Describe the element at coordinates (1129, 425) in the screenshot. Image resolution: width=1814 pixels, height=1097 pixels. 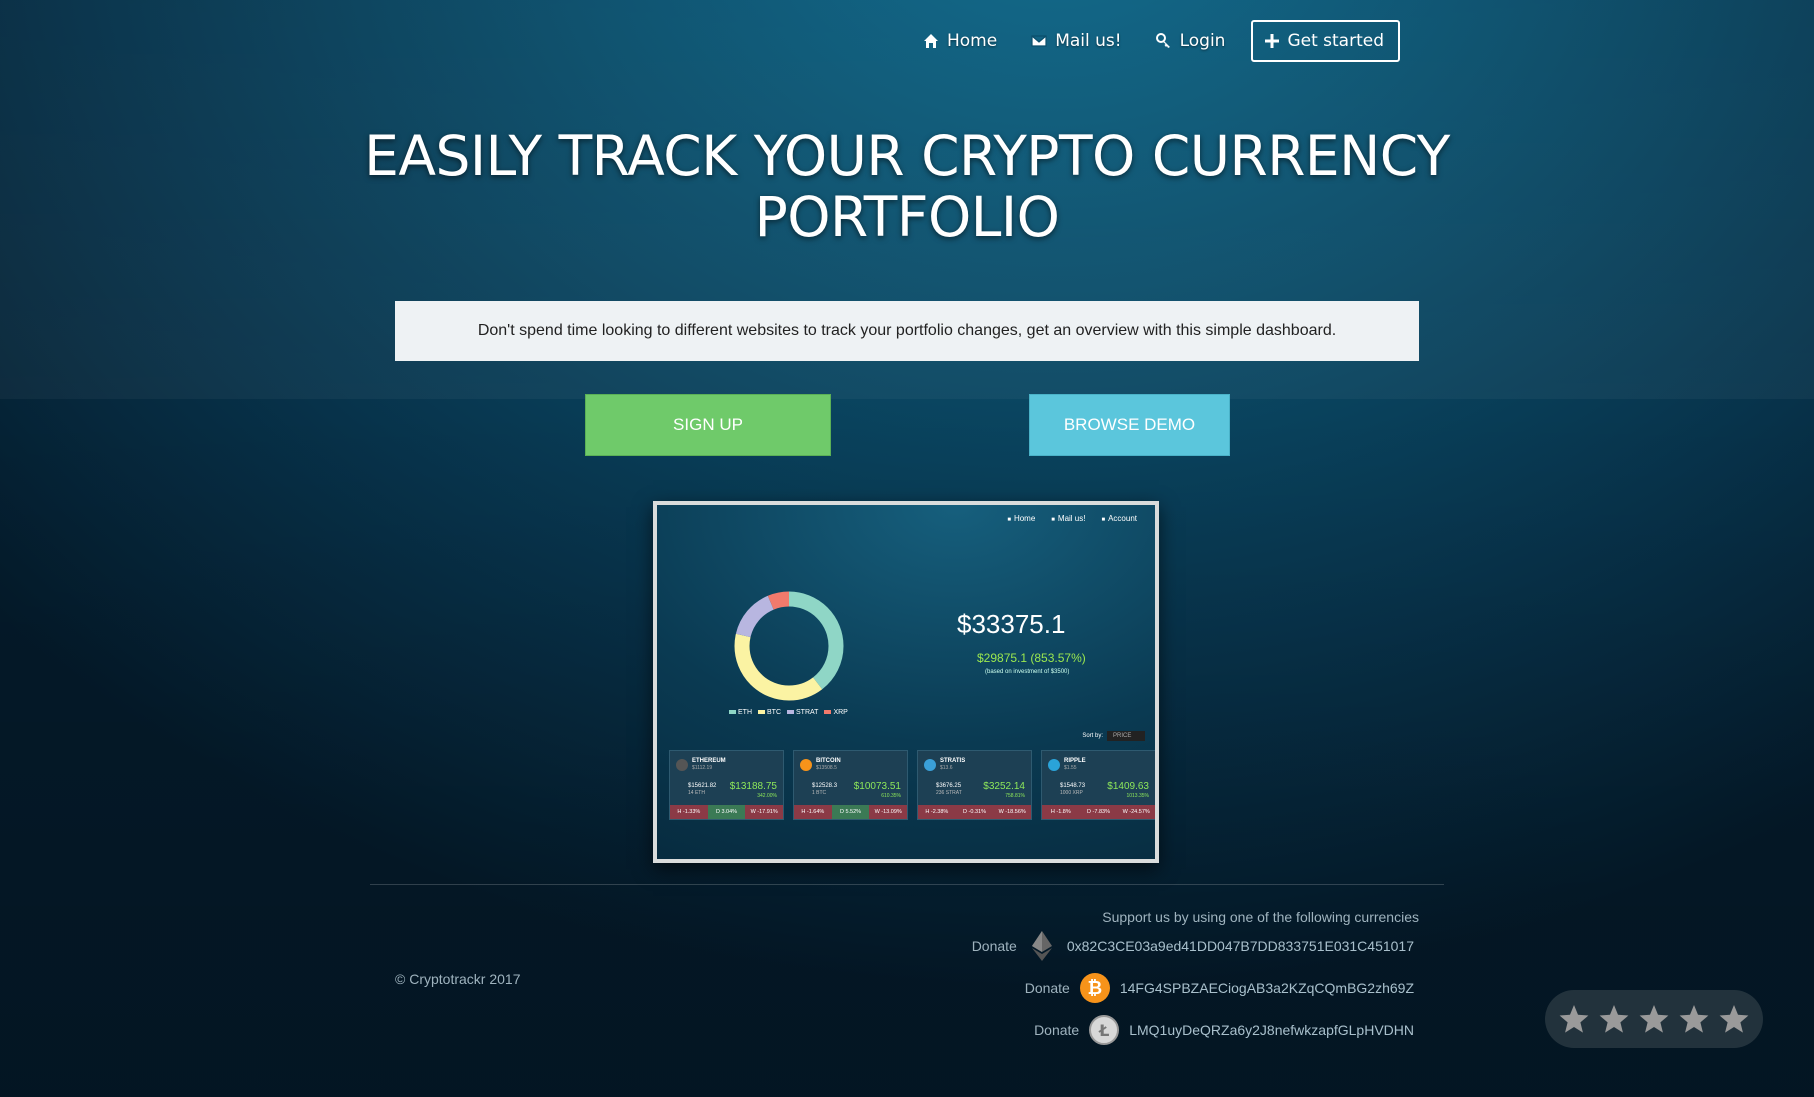
I see `browse-demo-button: BROWSE DEMO` at that location.